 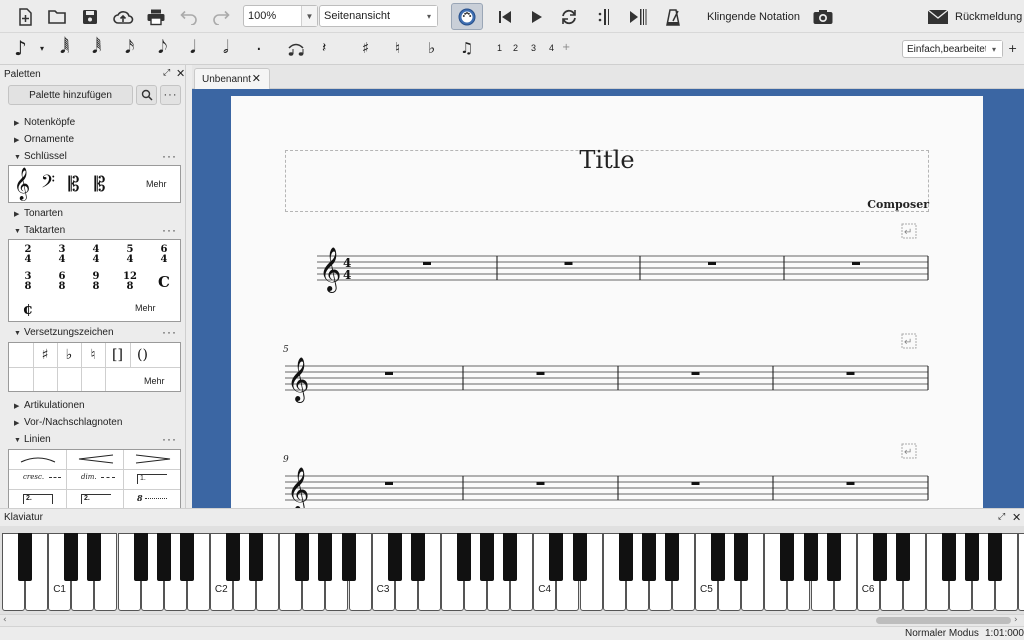 What do you see at coordinates (505, 17) in the screenshot?
I see `rewind-icon` at bounding box center [505, 17].